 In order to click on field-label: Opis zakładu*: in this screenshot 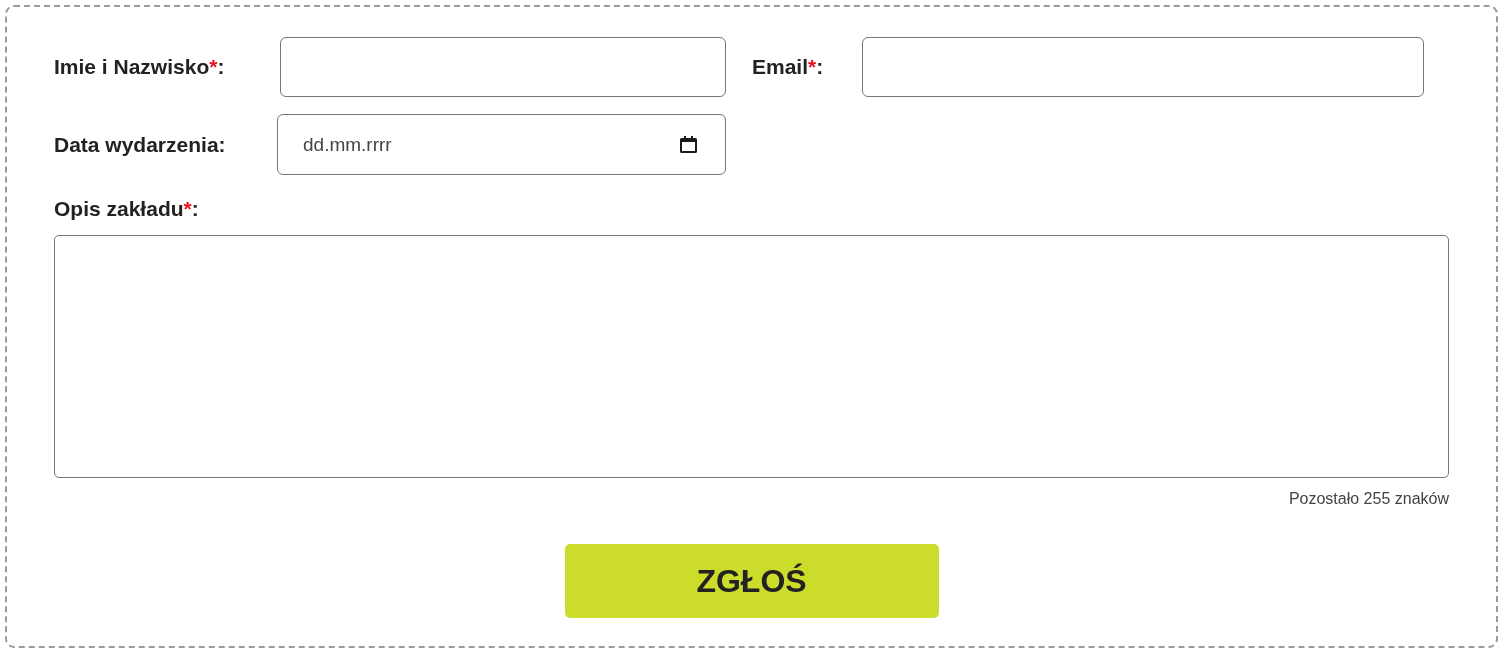, I will do `click(126, 209)`.